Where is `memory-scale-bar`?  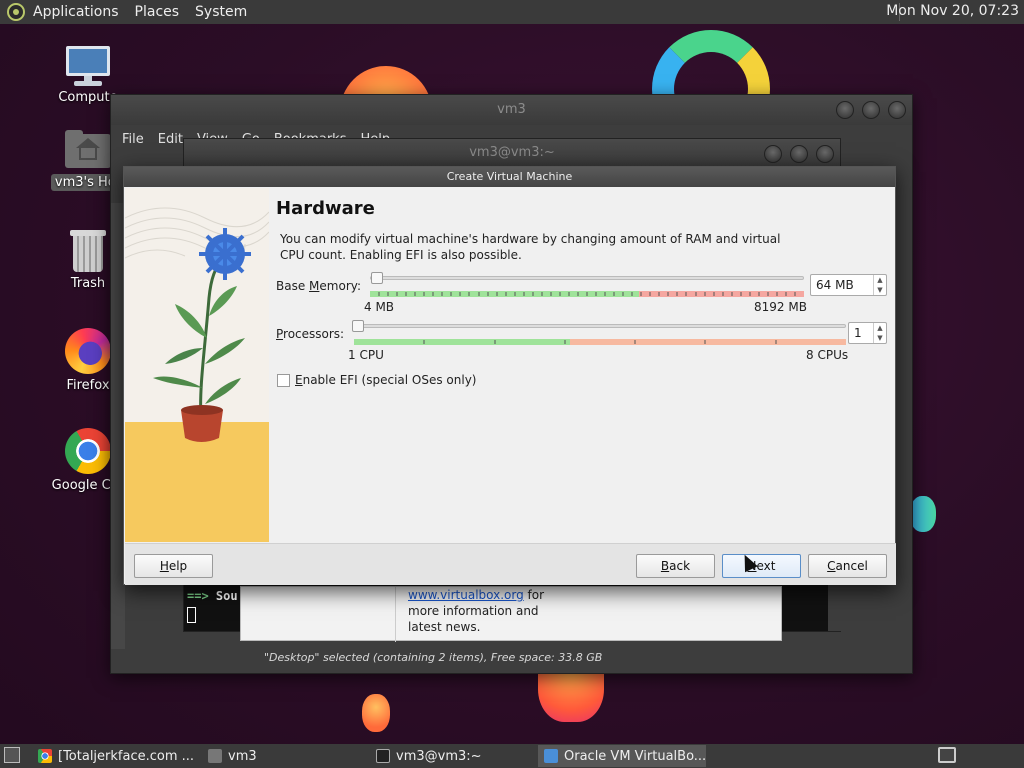 memory-scale-bar is located at coordinates (587, 294).